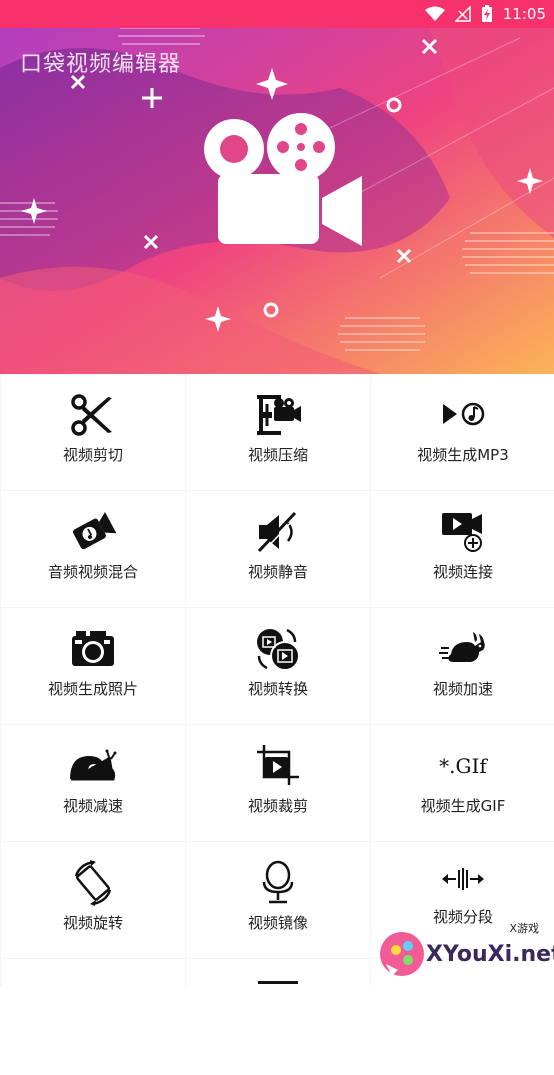  What do you see at coordinates (463, 766) in the screenshot?
I see `gif-icon: *.GIf` at bounding box center [463, 766].